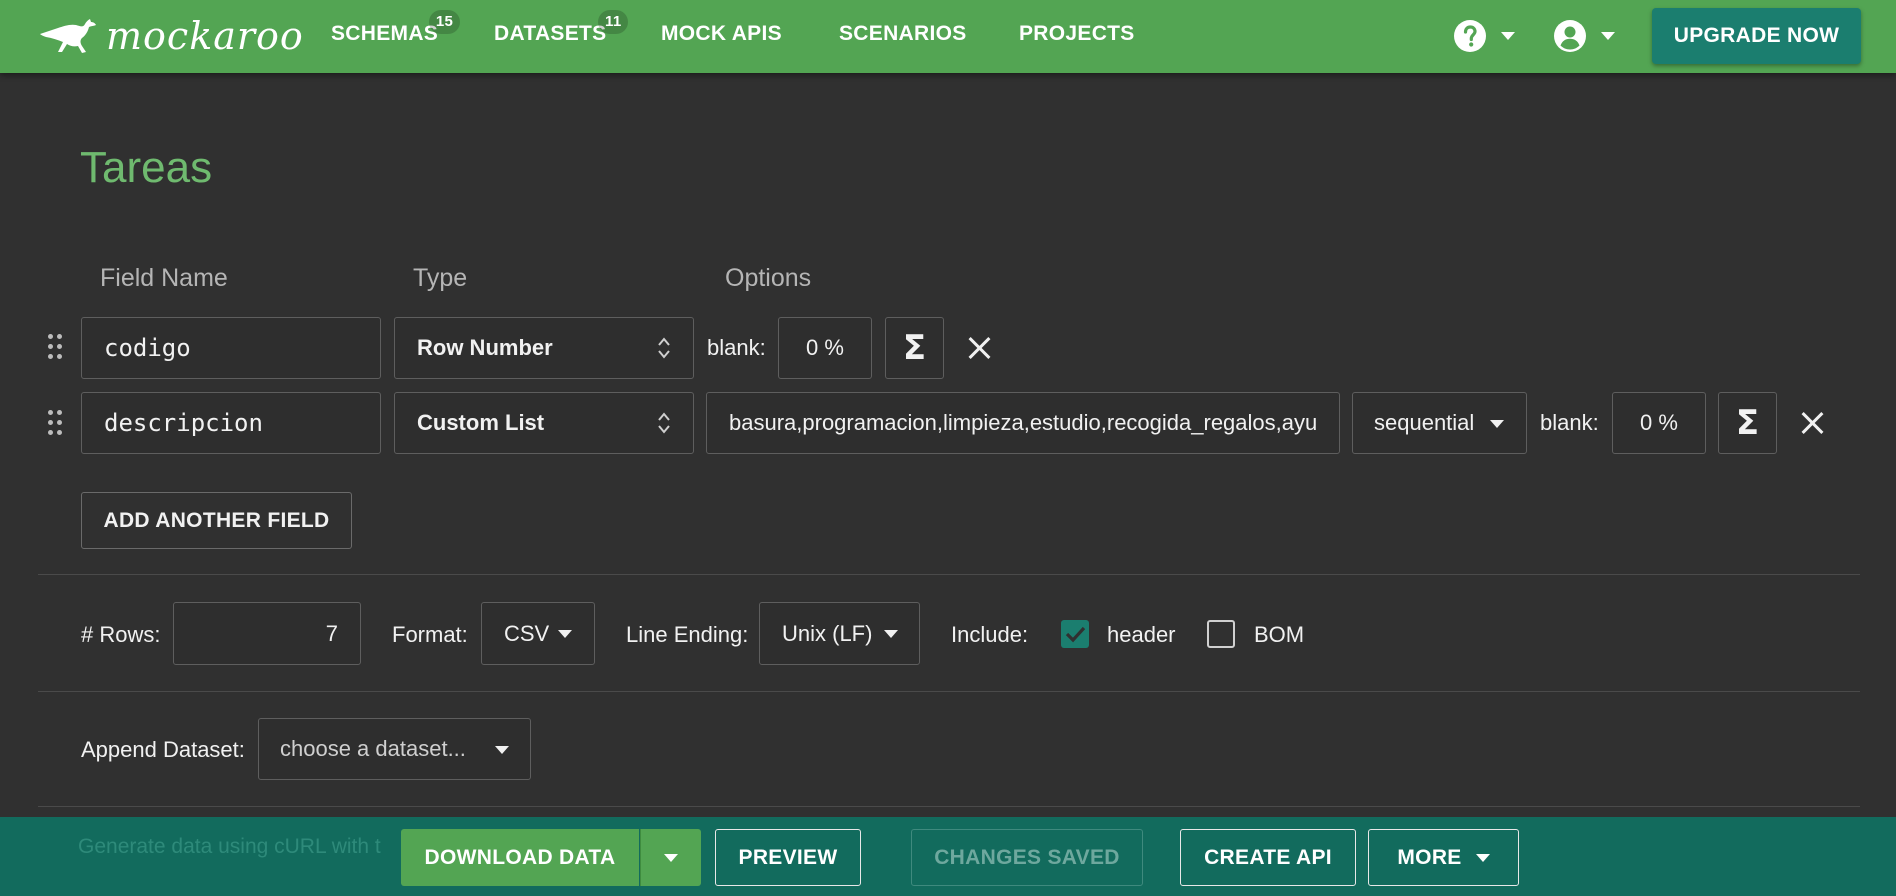 This screenshot has height=896, width=1896. Describe the element at coordinates (229, 846) in the screenshot. I see `curl-hint-text: Generate data using cURL with t` at that location.